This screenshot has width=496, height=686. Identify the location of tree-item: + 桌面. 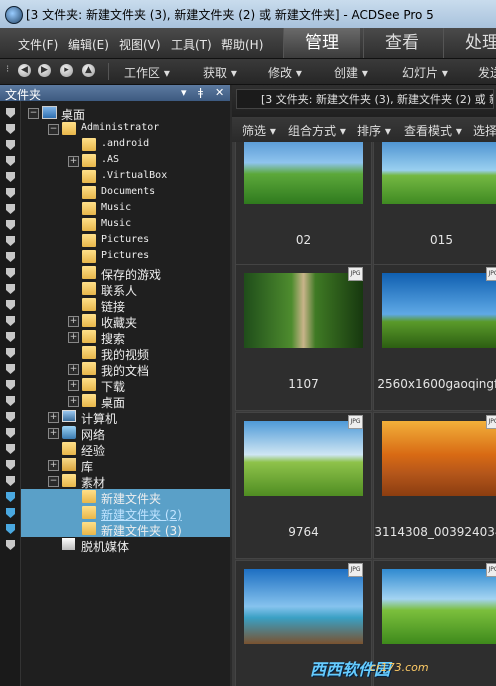
(125, 401).